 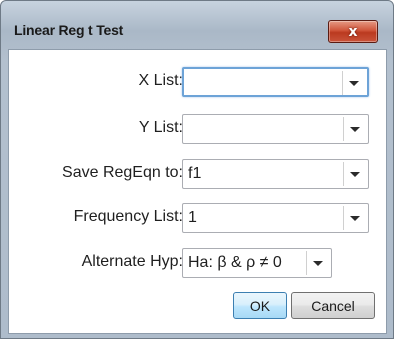 I want to click on x-list-dropdown-button, so click(x=353, y=83).